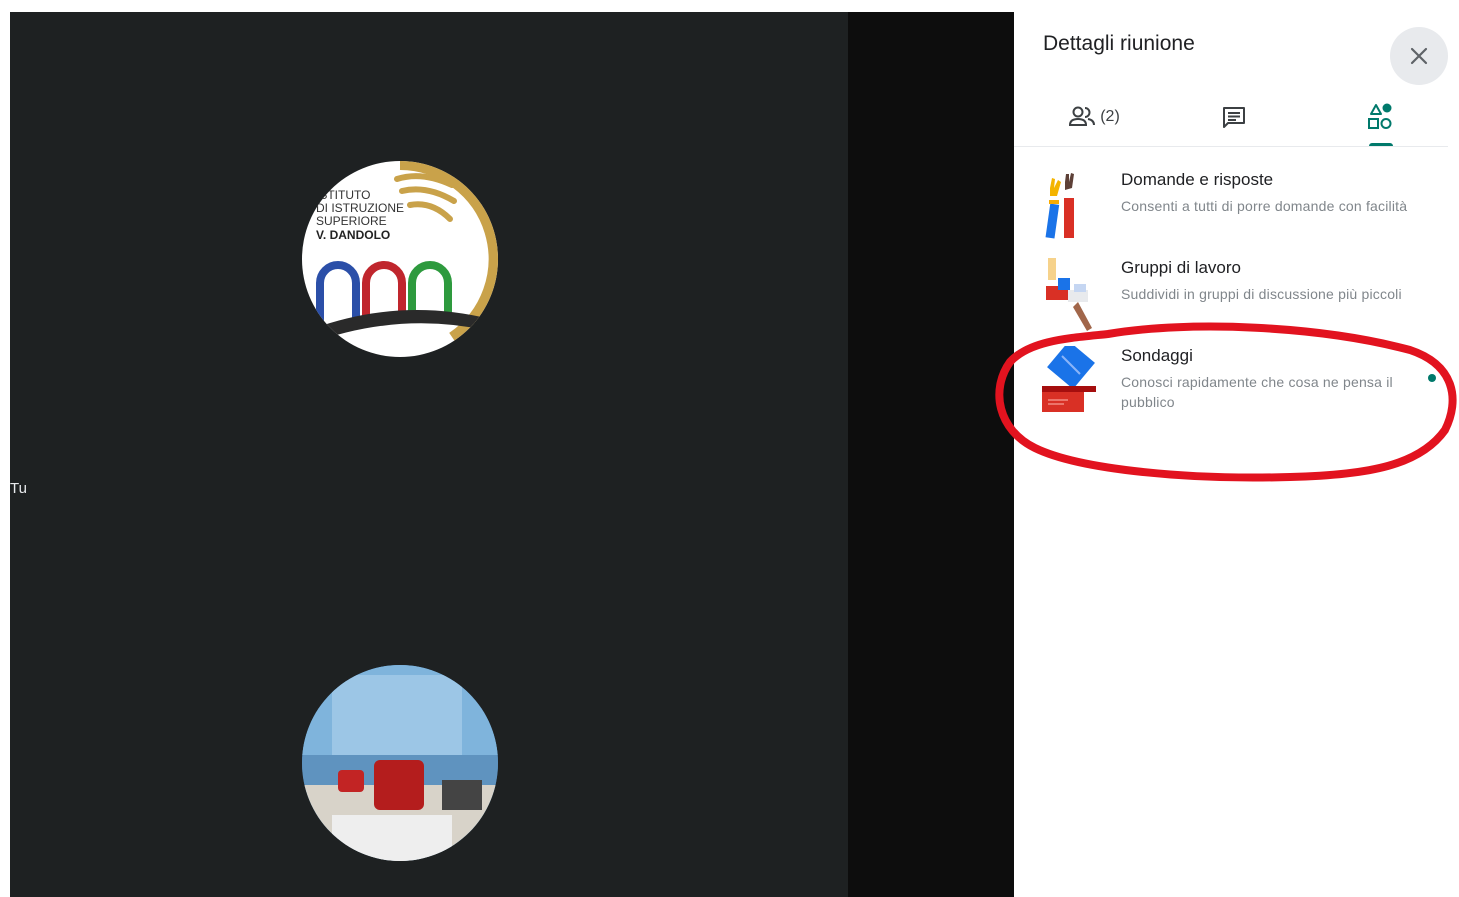 This screenshot has width=1459, height=897. Describe the element at coordinates (1157, 355) in the screenshot. I see `activity-title: Sondaggi` at that location.